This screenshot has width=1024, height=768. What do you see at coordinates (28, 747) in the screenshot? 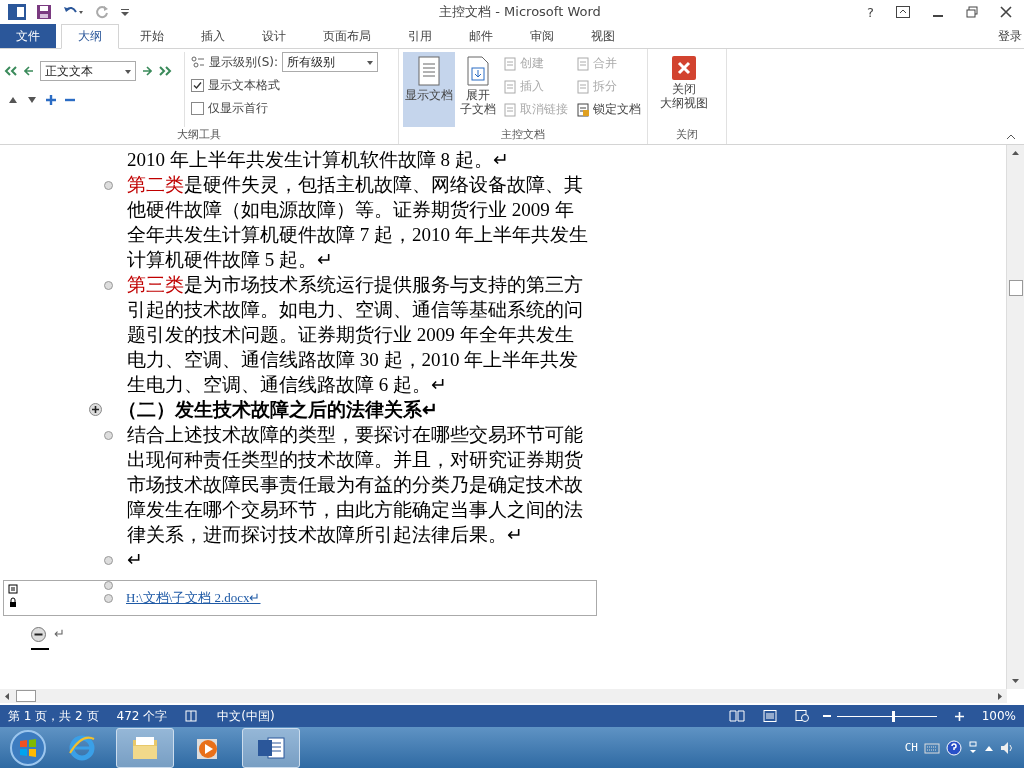
I see `start-button` at bounding box center [28, 747].